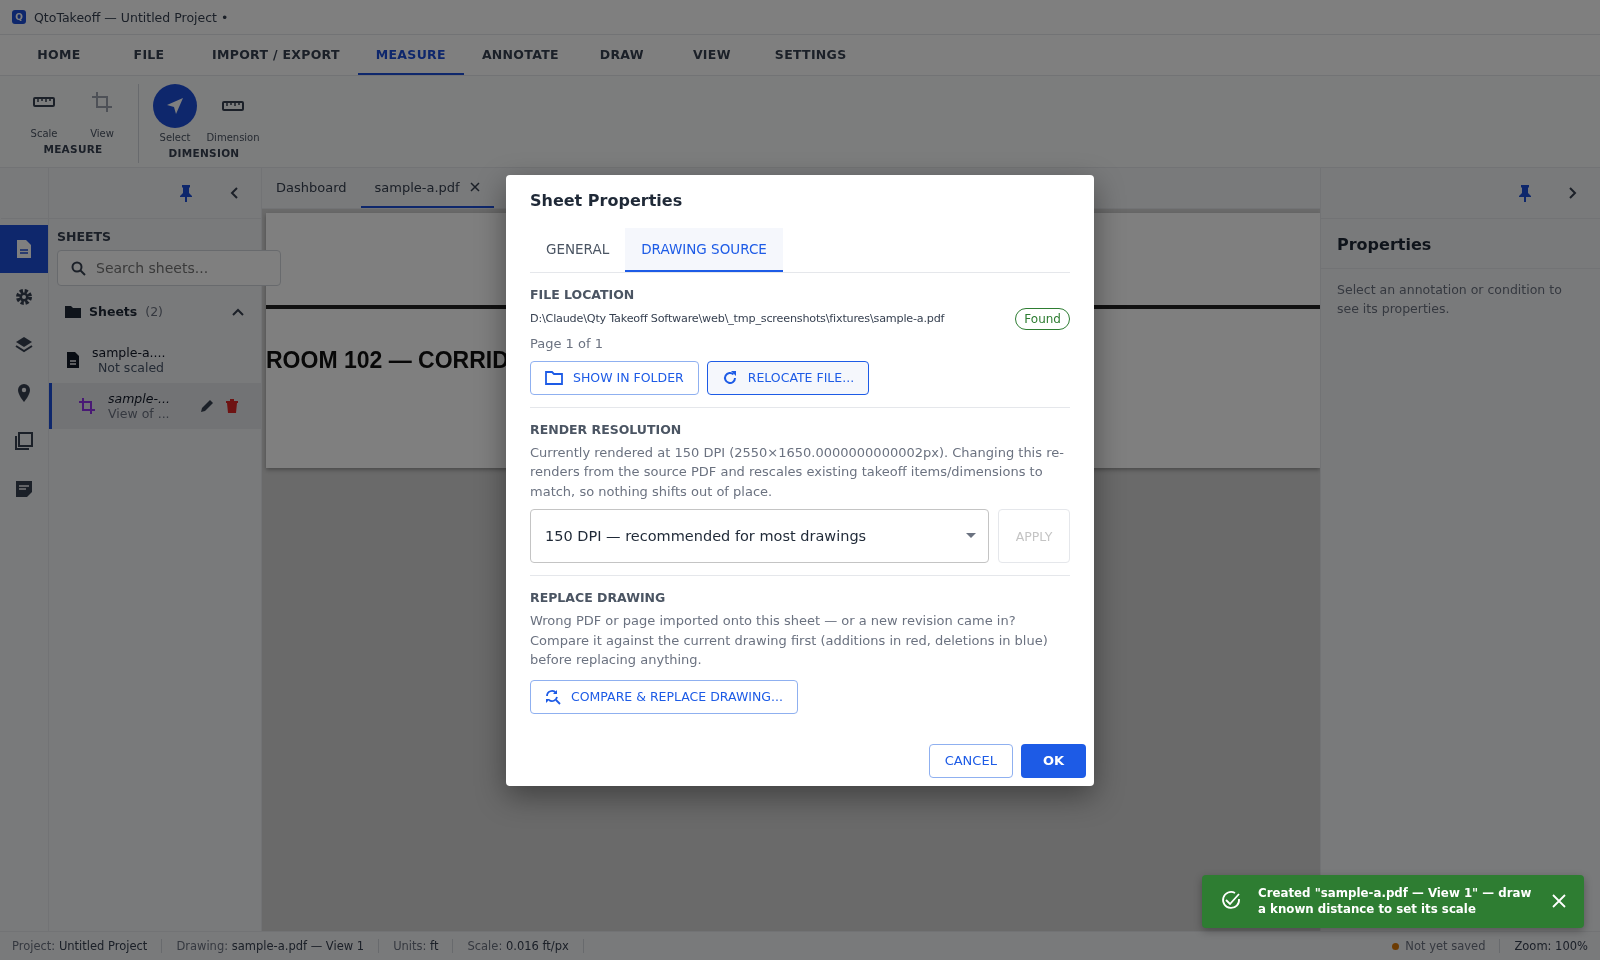 The width and height of the screenshot is (1600, 960). I want to click on edit-icon, so click(207, 406).